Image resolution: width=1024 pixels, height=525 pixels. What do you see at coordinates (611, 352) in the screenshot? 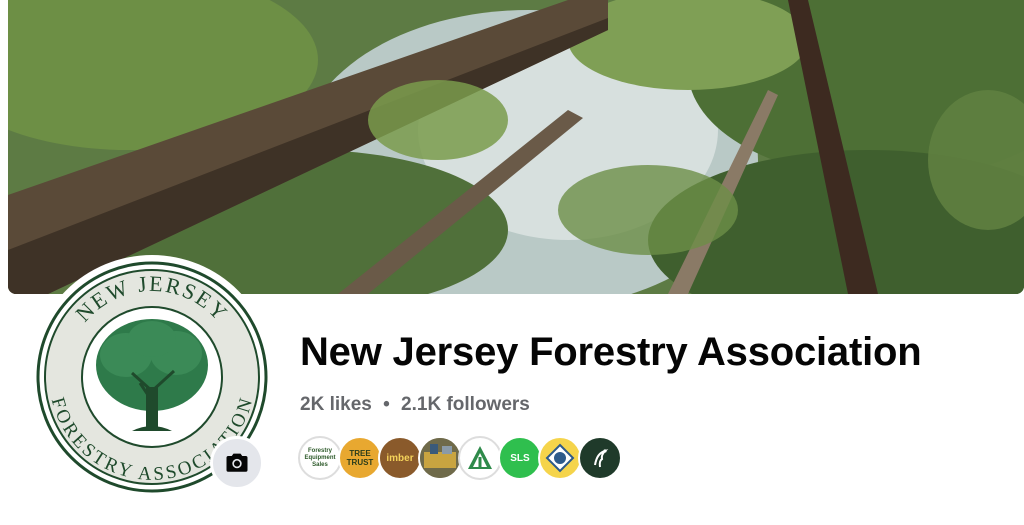
I see `page-title: New Jersey Forestry Association` at bounding box center [611, 352].